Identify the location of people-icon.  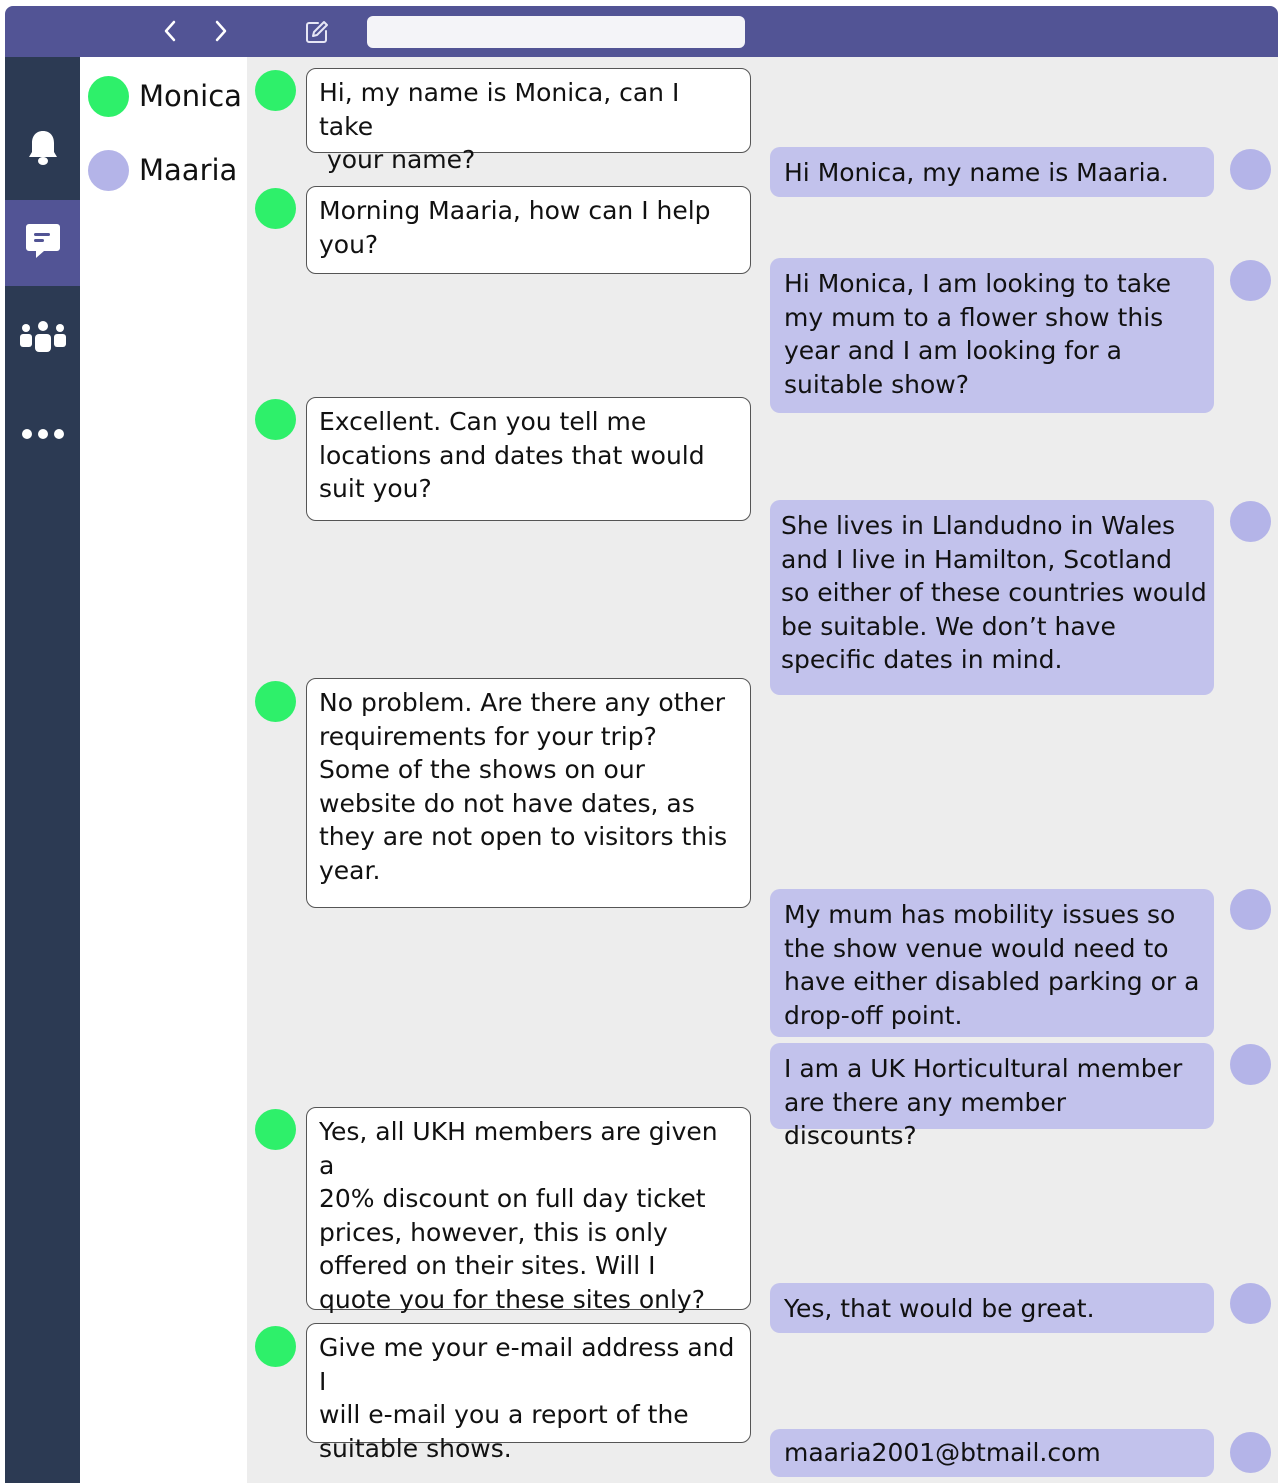
(43, 340).